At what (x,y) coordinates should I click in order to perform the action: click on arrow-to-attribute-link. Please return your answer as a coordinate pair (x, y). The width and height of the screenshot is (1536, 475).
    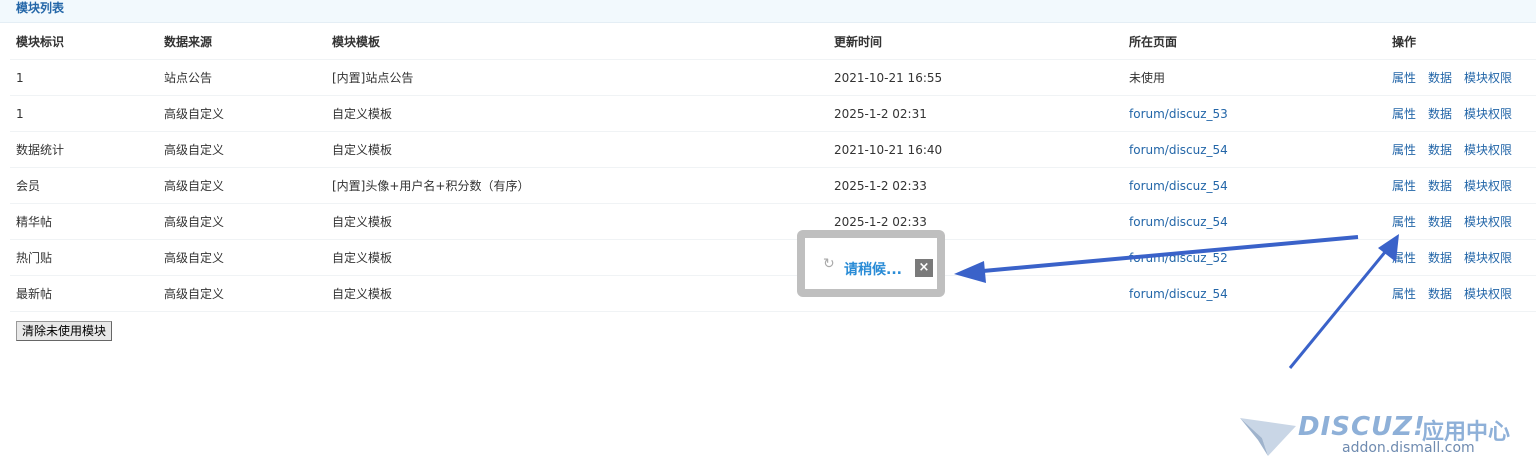
    Looking at the image, I should click on (1343, 301).